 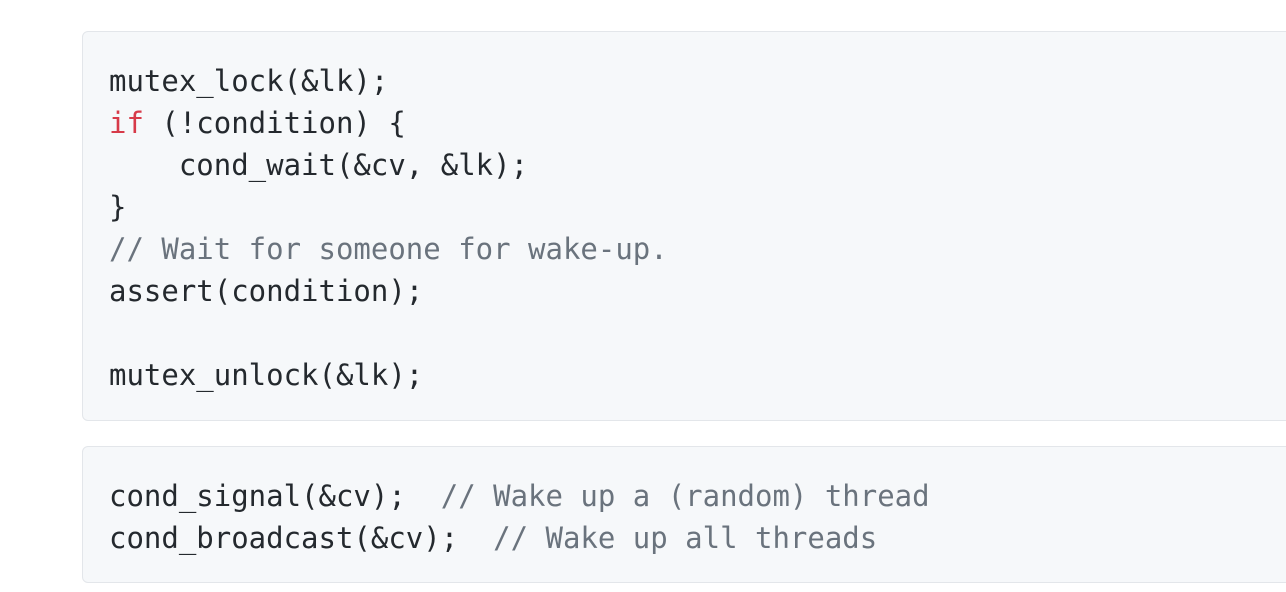 I want to click on code-text: }, so click(x=118, y=207).